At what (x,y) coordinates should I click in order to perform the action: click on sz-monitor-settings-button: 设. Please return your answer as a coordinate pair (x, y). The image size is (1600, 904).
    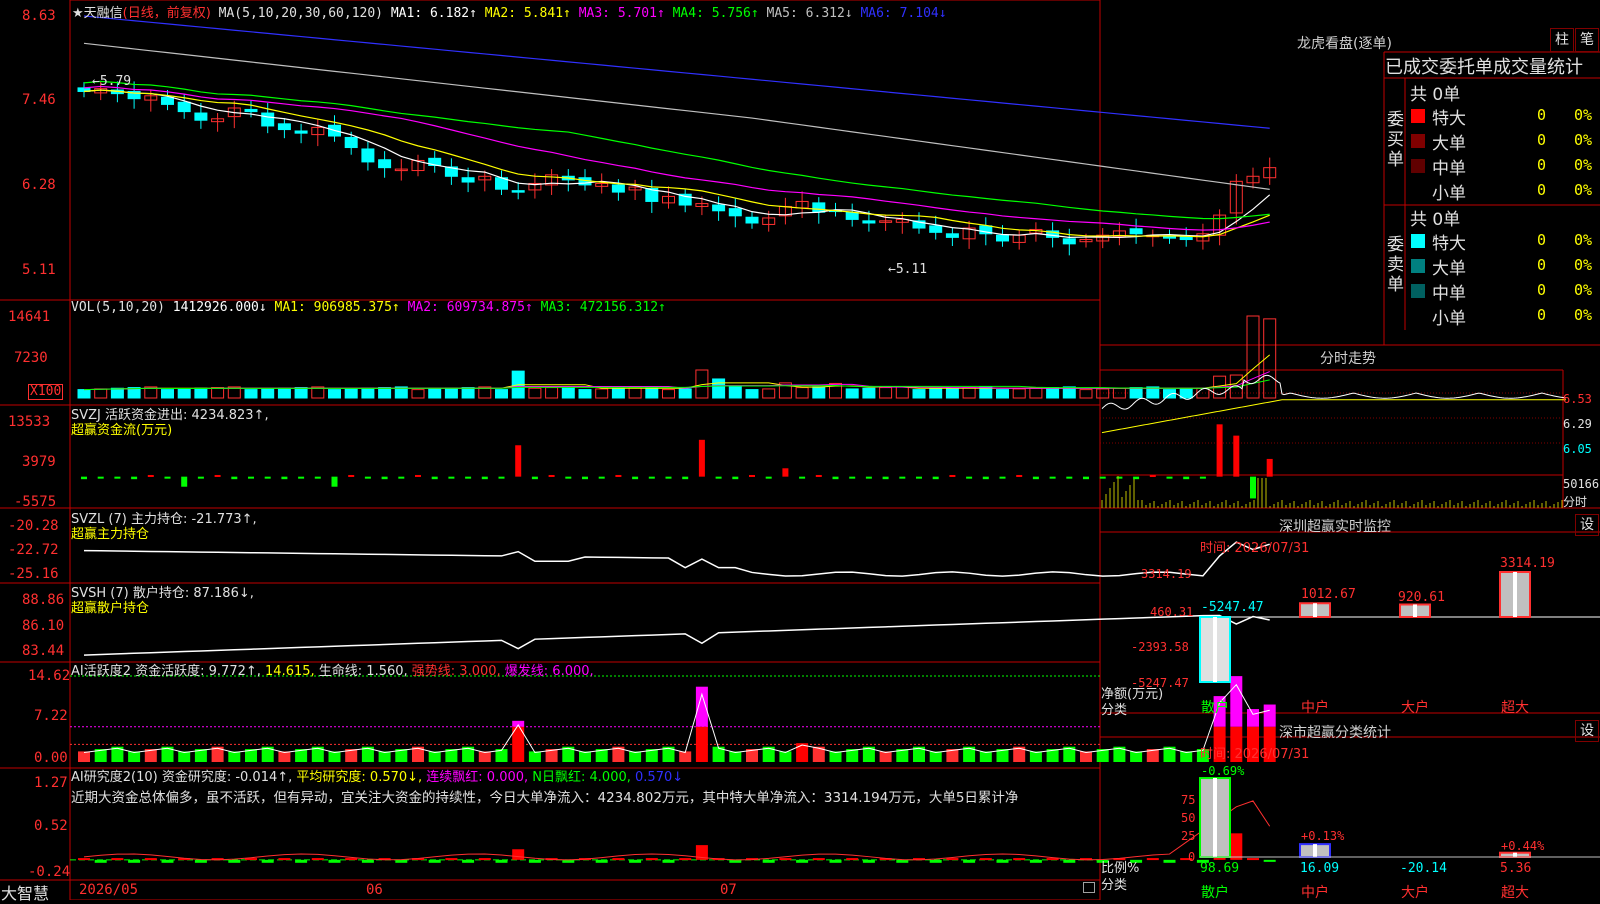
    Looking at the image, I should click on (1587, 525).